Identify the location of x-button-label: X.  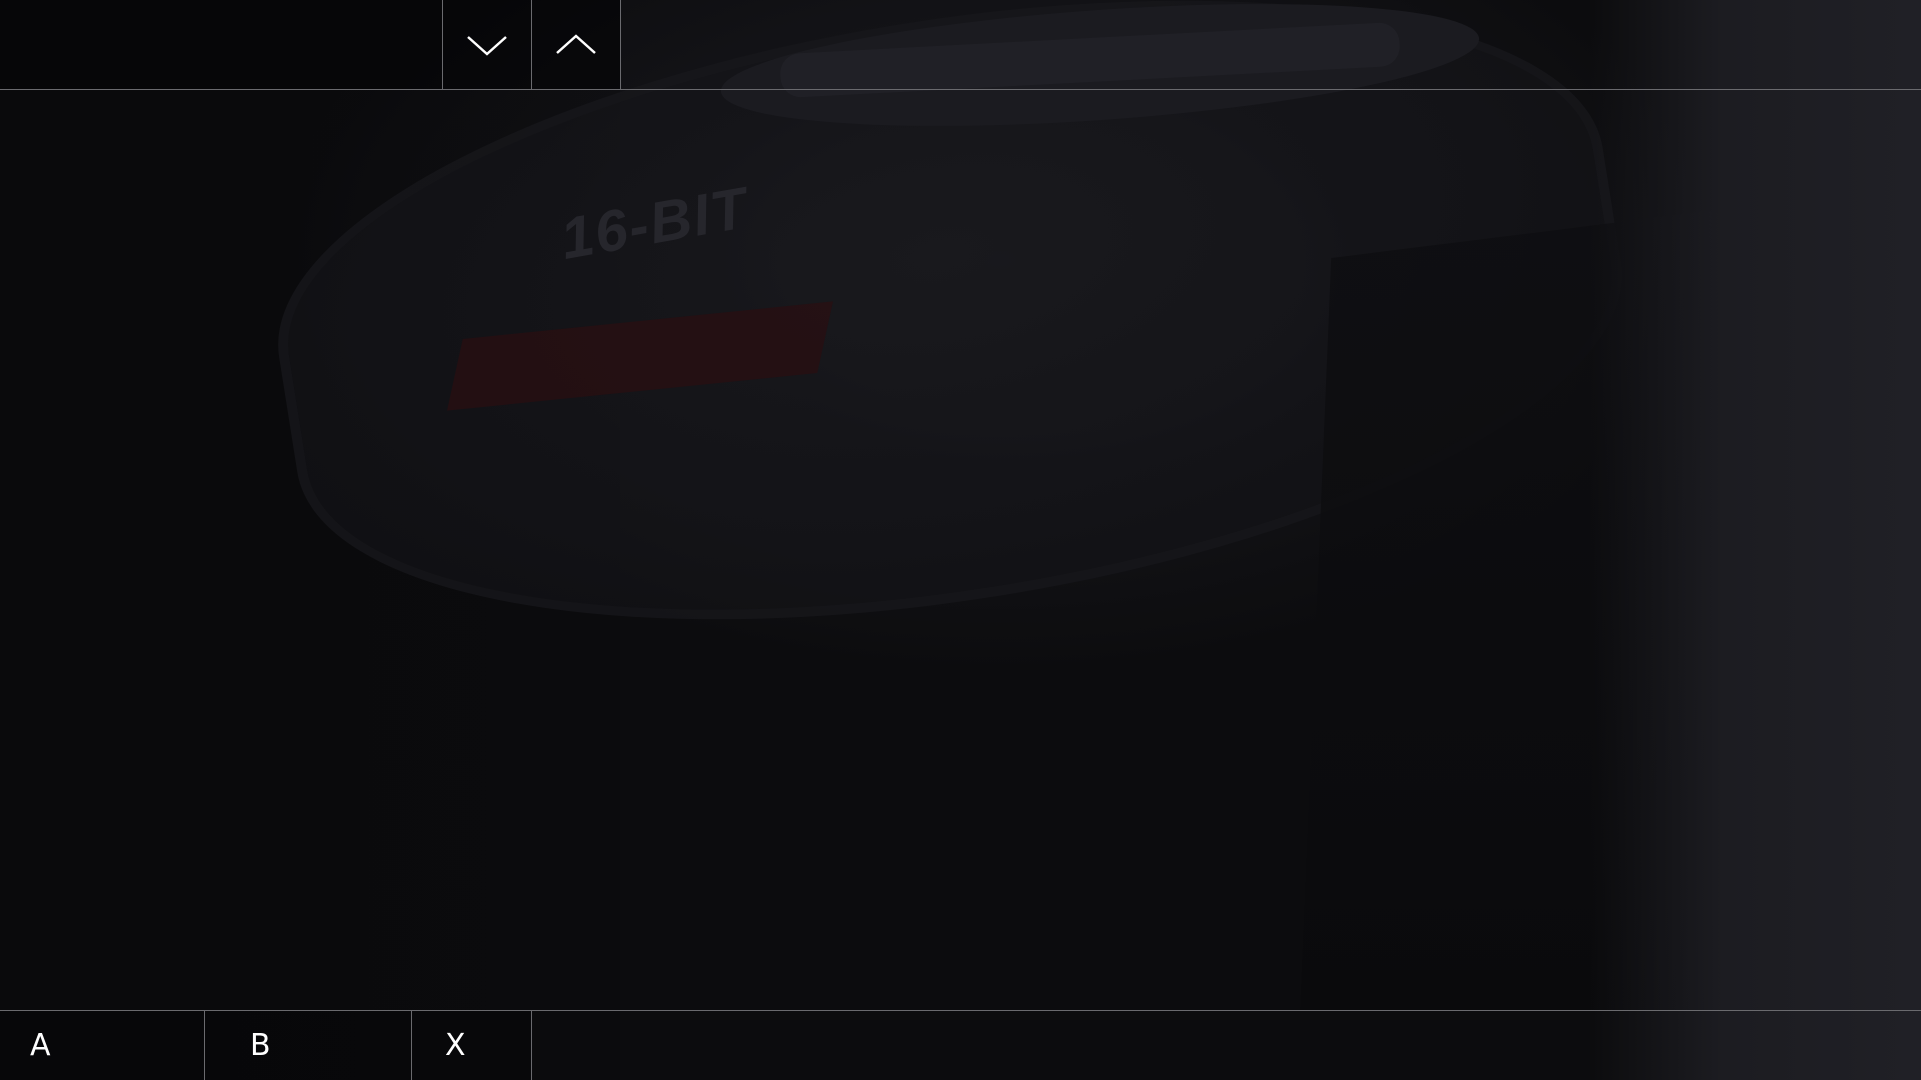
(455, 1045).